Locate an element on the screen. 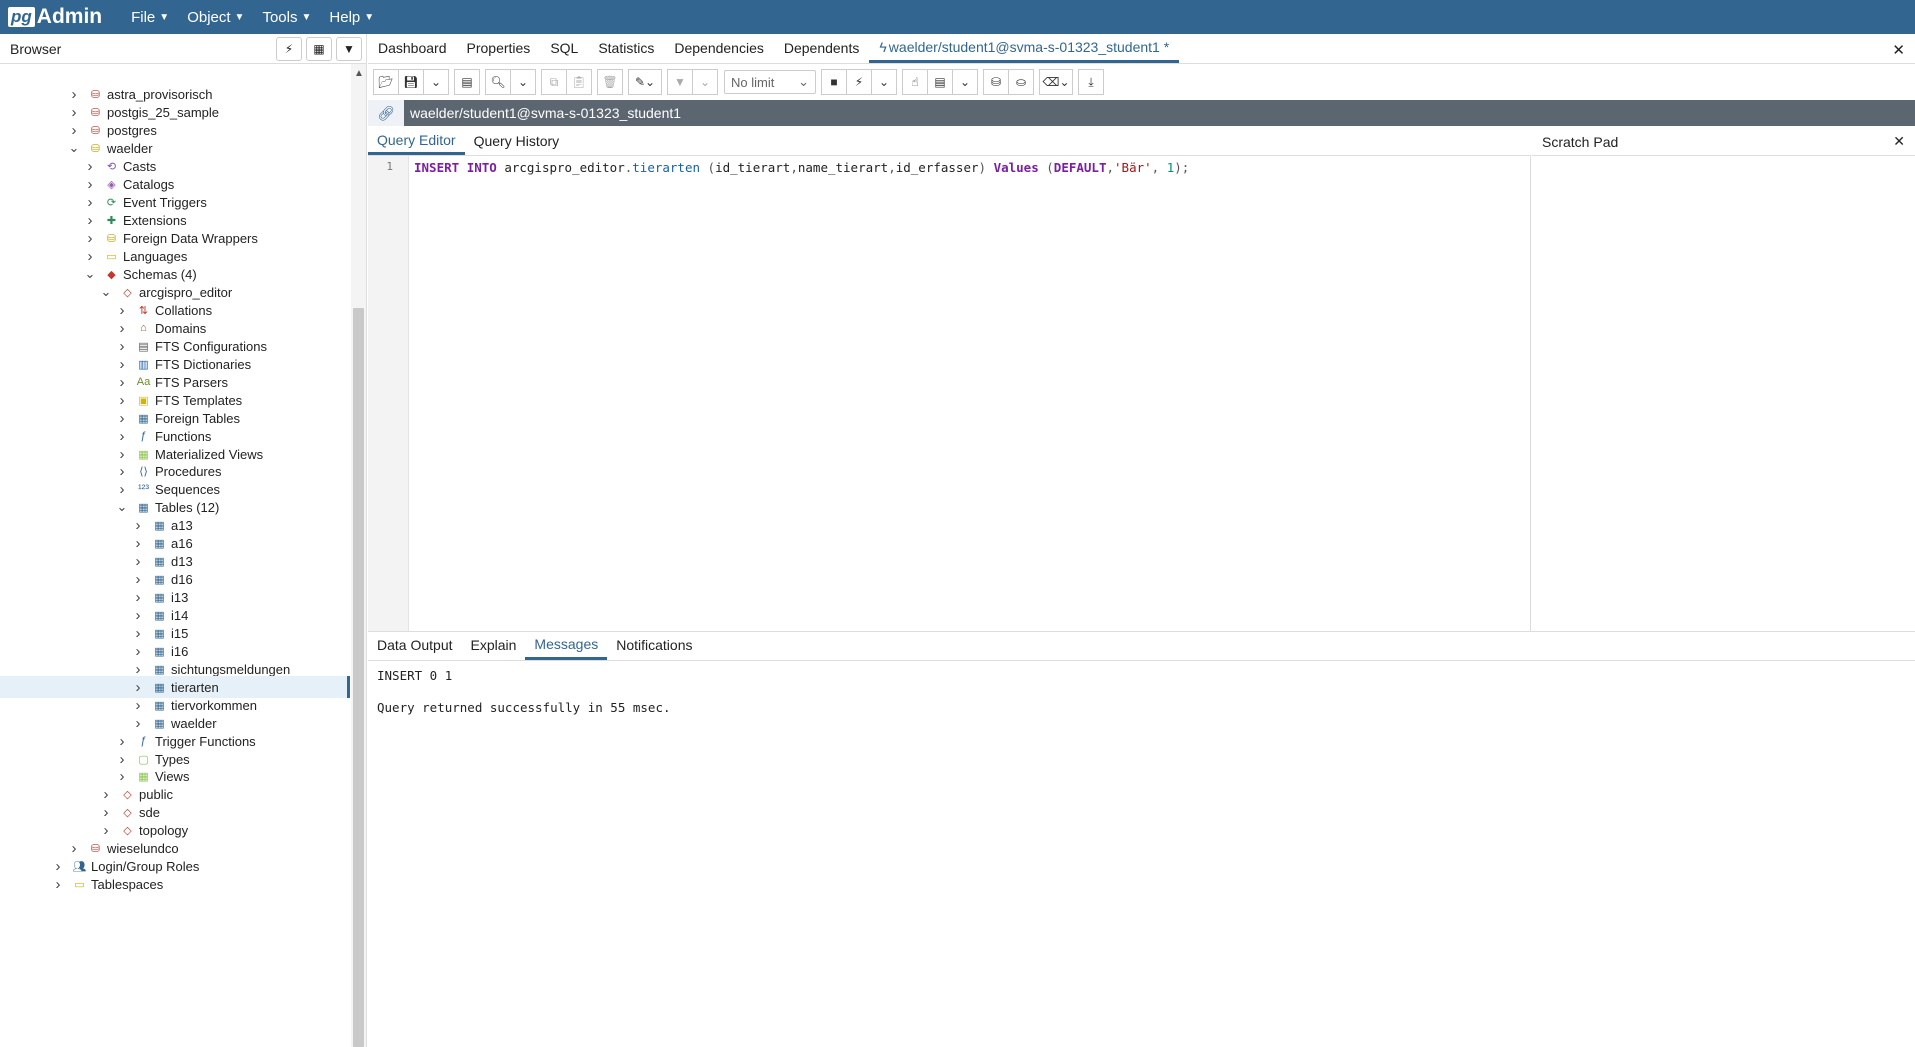 The width and height of the screenshot is (1915, 1047). menu-tools: Tools ▼ is located at coordinates (286, 17).